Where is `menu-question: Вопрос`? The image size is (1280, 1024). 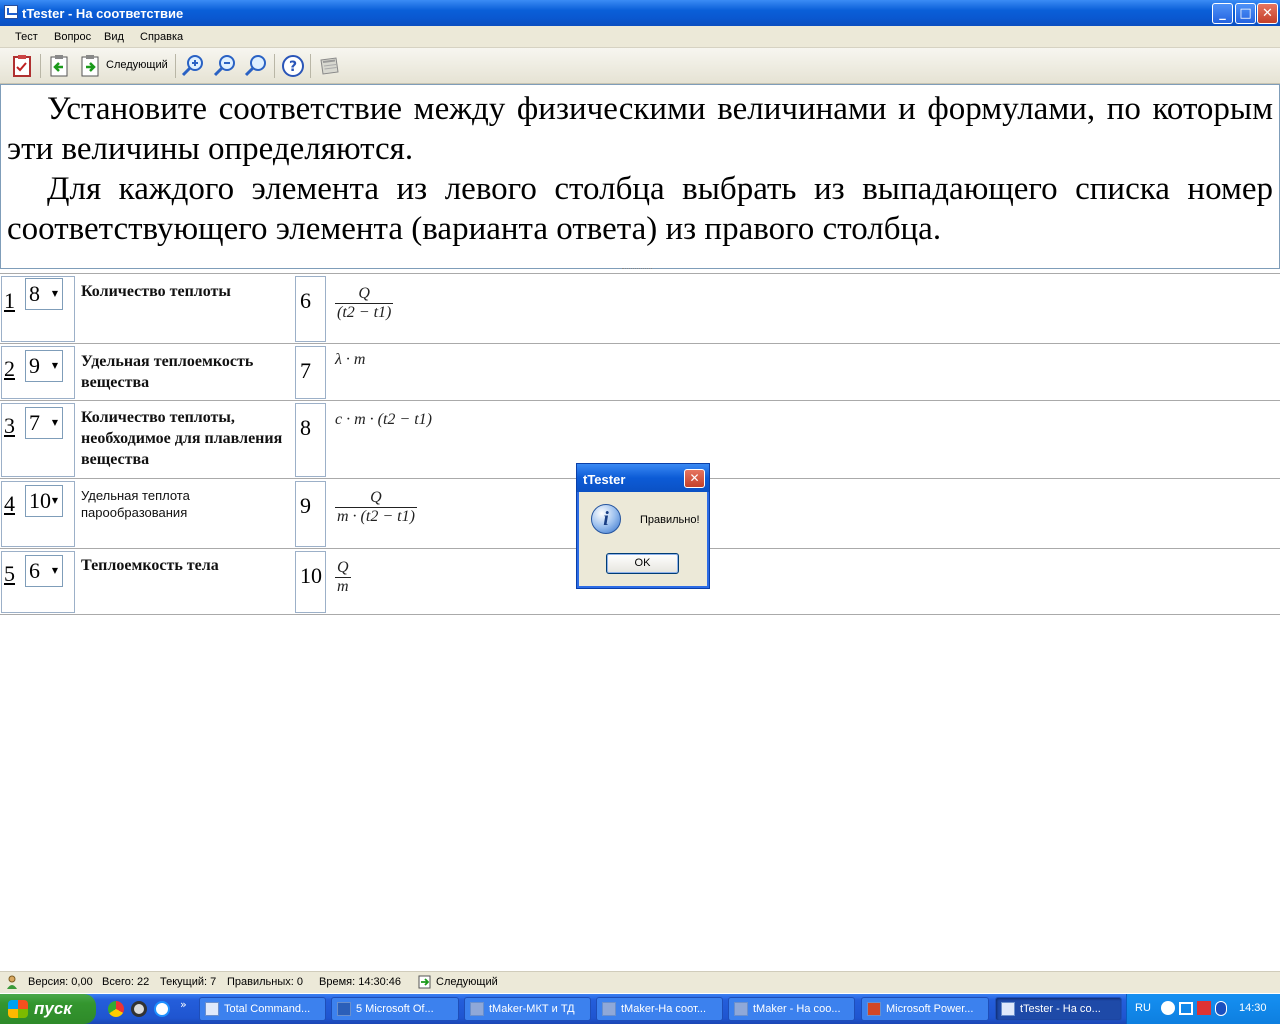
menu-question: Вопрос is located at coordinates (72, 37).